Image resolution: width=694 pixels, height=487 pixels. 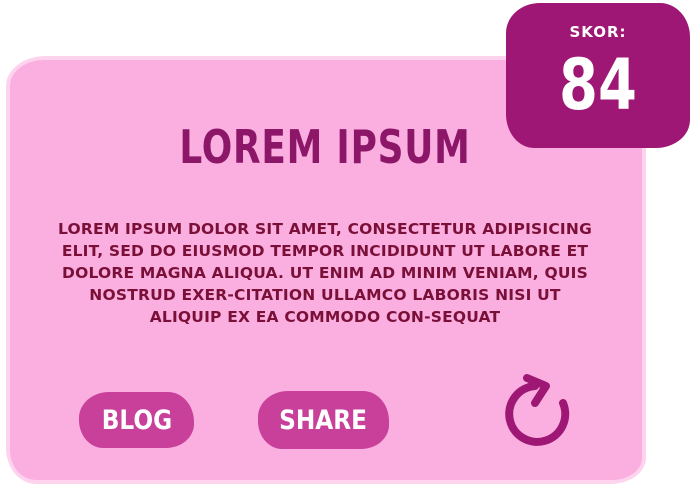 What do you see at coordinates (598, 32) in the screenshot?
I see `score-label: SKOR:` at bounding box center [598, 32].